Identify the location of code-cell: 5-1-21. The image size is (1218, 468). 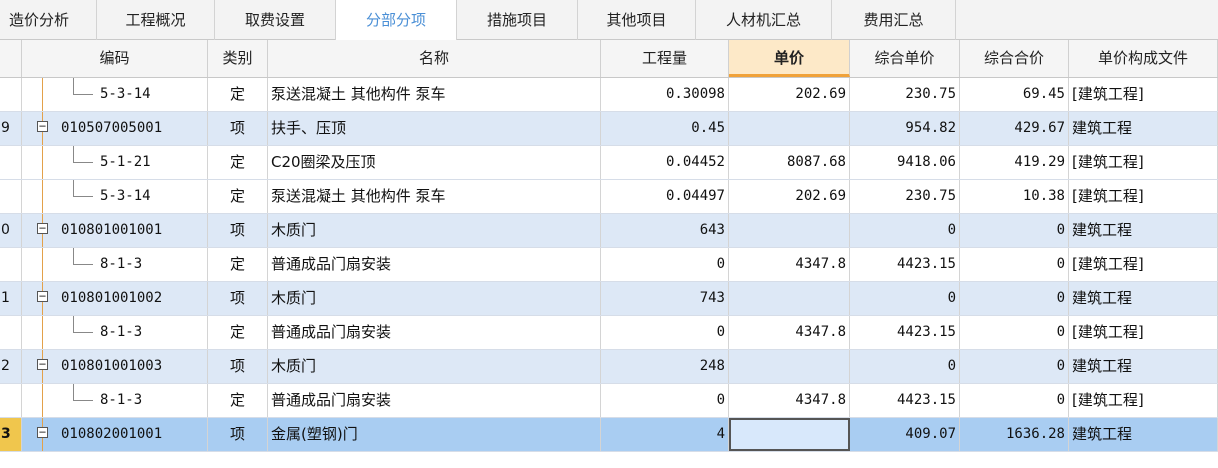
(115, 162).